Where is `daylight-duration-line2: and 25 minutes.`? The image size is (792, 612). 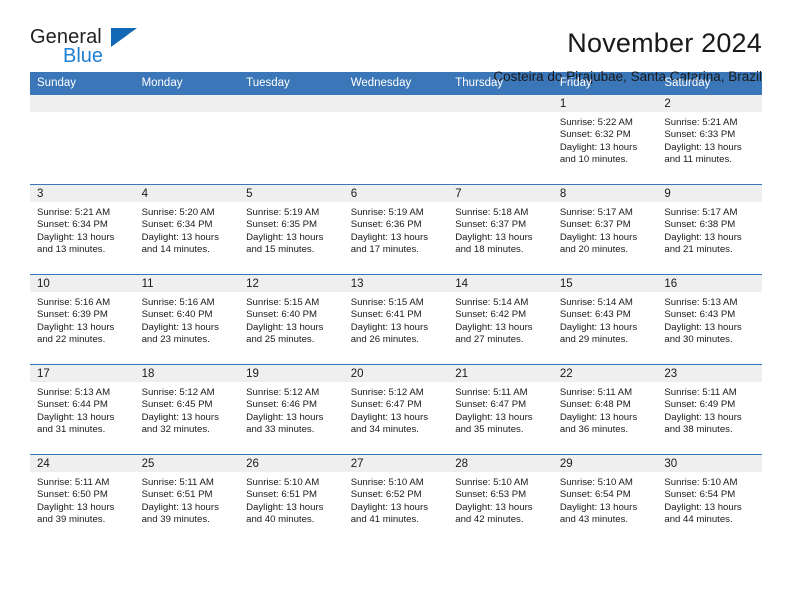
daylight-duration-line2: and 25 minutes. is located at coordinates (280, 340).